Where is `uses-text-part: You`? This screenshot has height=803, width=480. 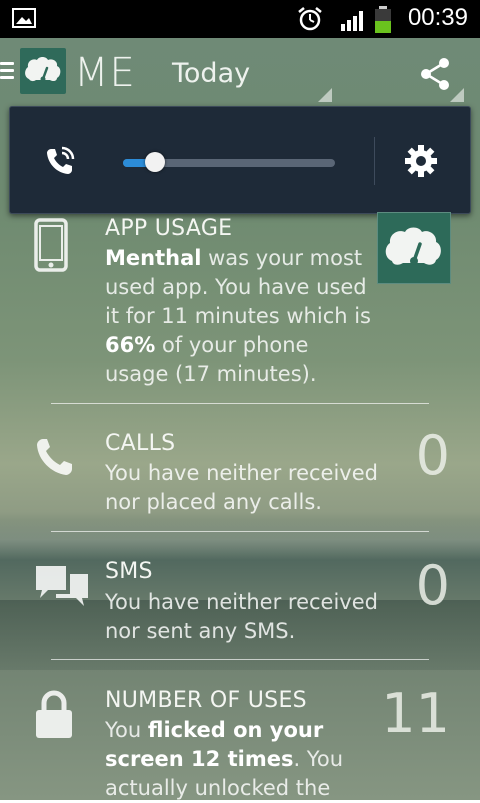
uses-text-part: You is located at coordinates (126, 730).